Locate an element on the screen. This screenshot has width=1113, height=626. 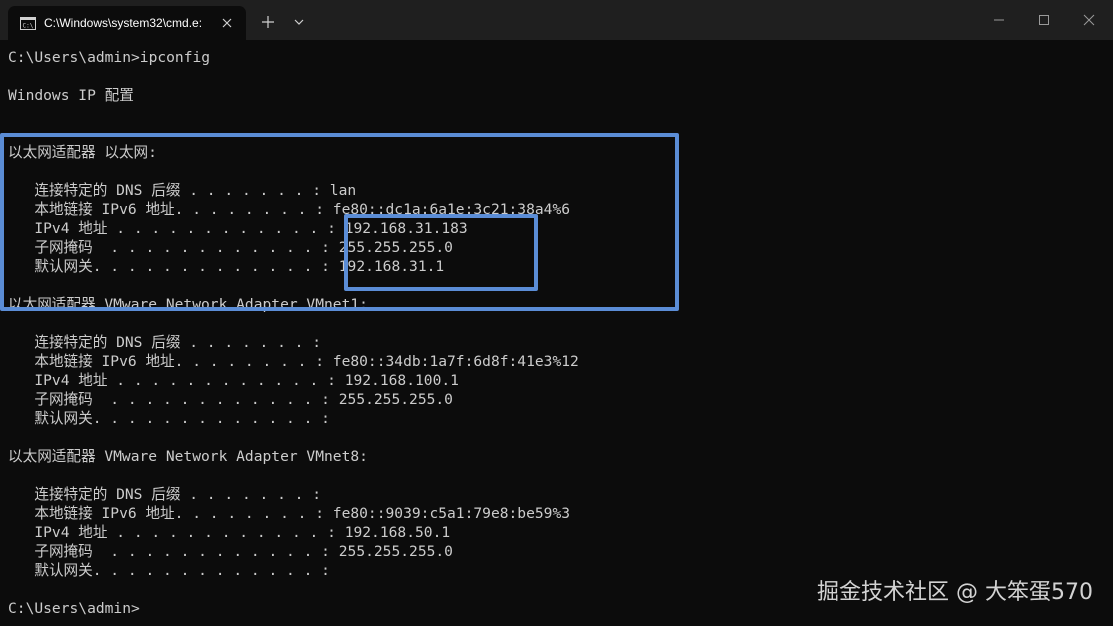
watermark: 掘金技术社区 @ 大笨蛋570 is located at coordinates (955, 592).